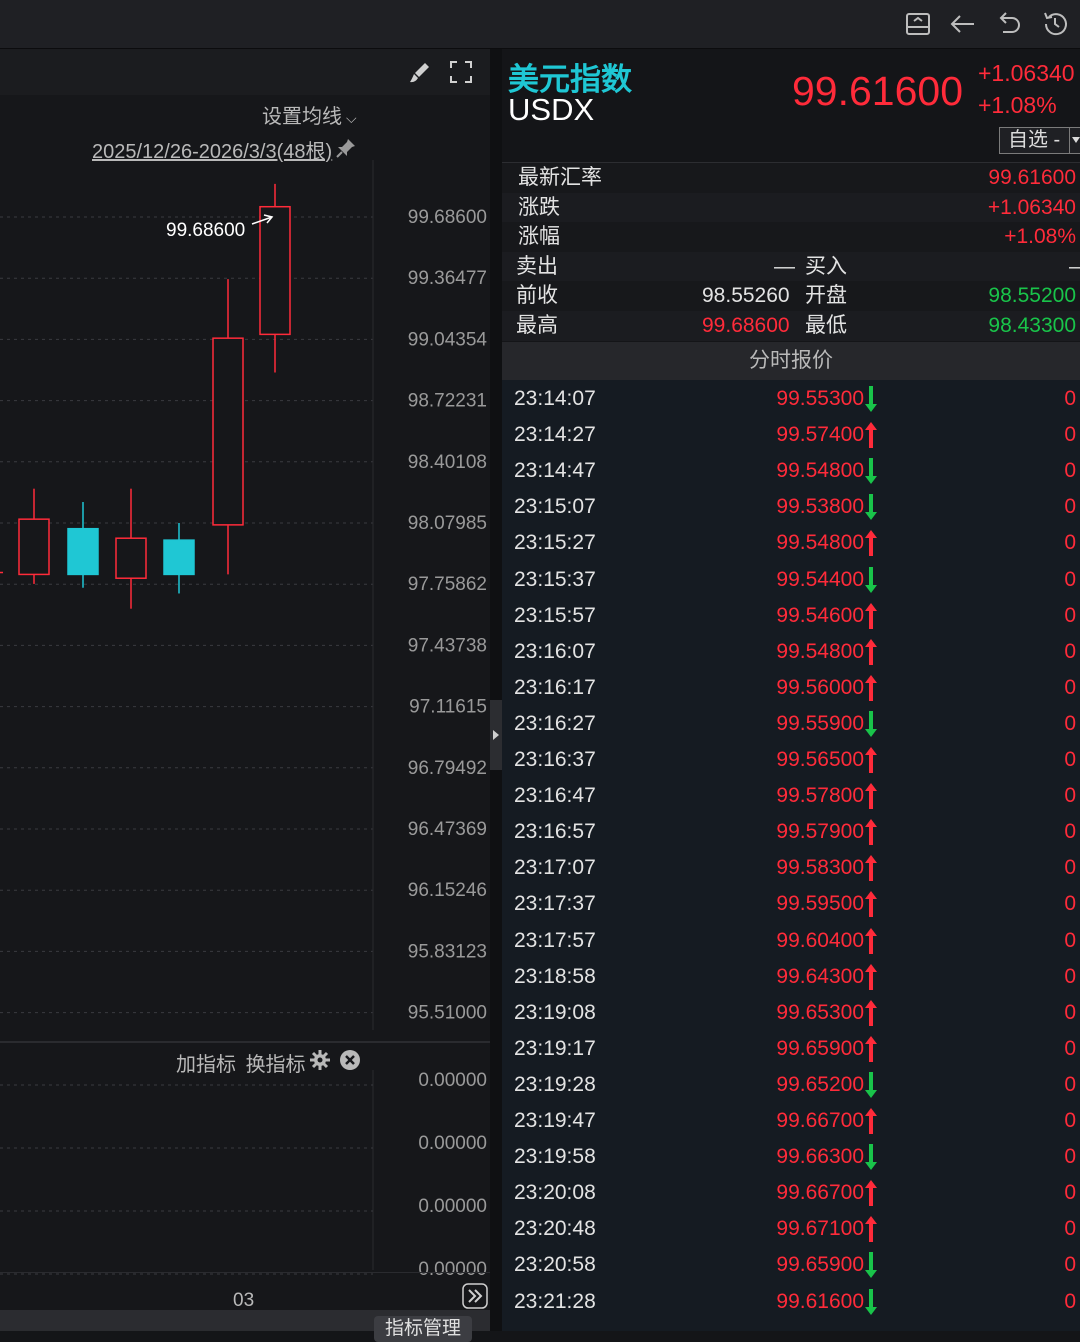  I want to click on undo-icon, so click(1009, 24).